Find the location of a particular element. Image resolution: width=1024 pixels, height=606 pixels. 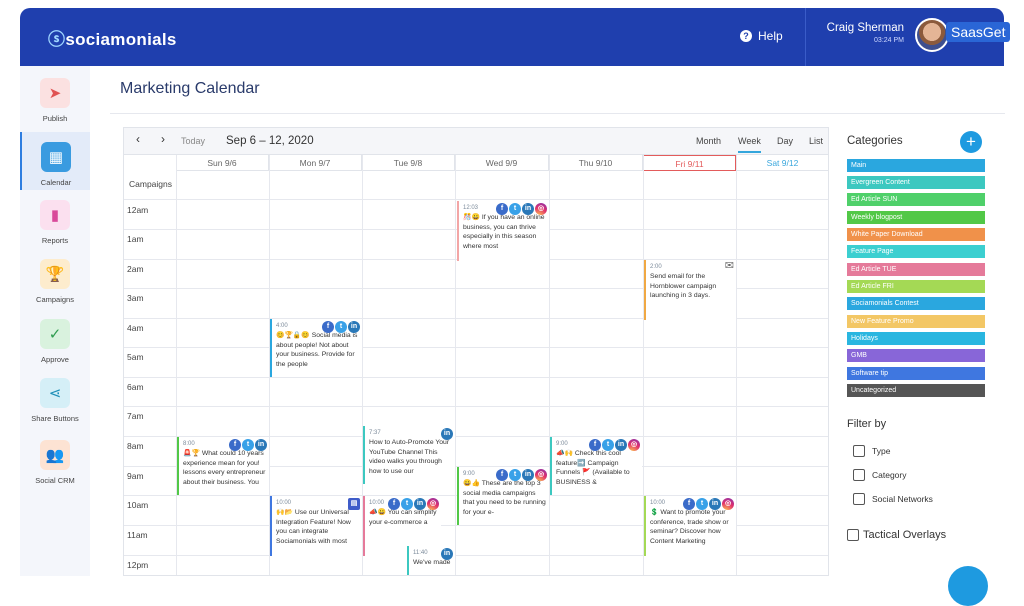

category-item: Ed Article SUN is located at coordinates (916, 199).